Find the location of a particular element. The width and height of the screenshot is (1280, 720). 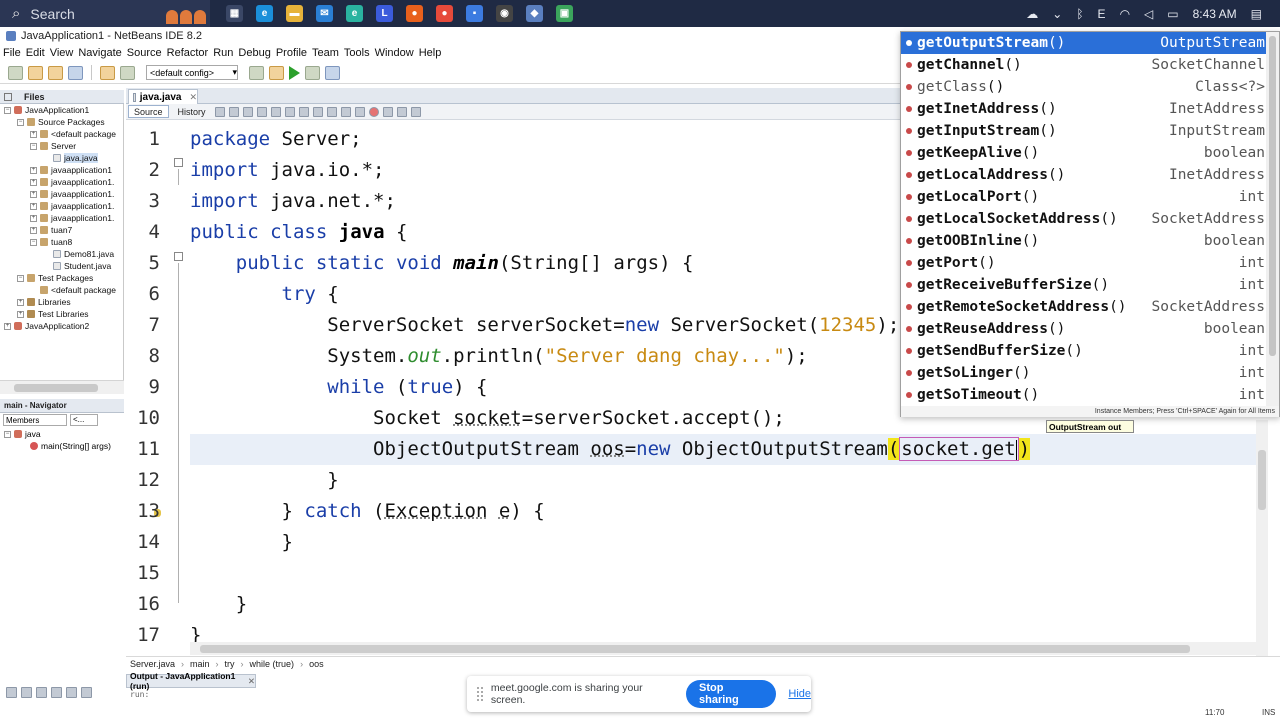

volume-icon: ◁ is located at coordinates (1148, 14).